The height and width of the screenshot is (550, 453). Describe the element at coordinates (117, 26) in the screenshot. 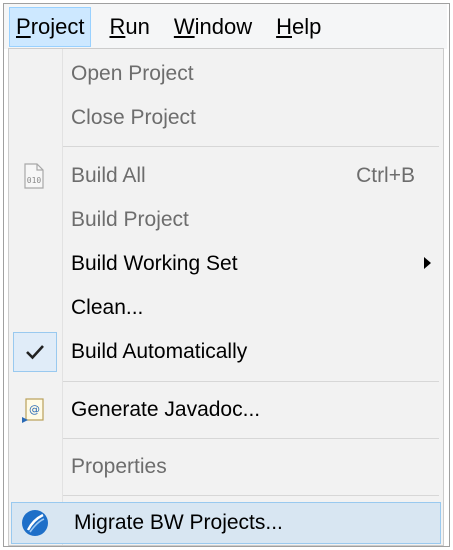

I see `menu-run-mnemonic: R` at that location.